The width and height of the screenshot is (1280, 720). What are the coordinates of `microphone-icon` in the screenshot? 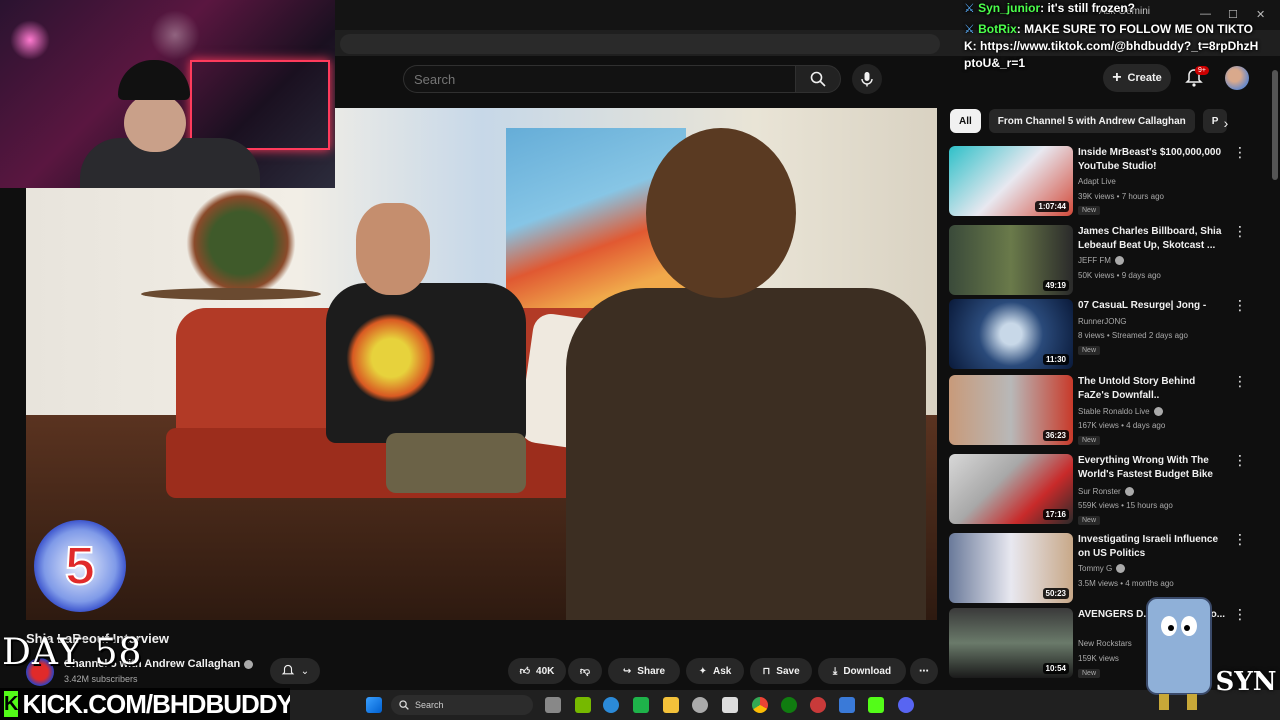 It's located at (867, 79).